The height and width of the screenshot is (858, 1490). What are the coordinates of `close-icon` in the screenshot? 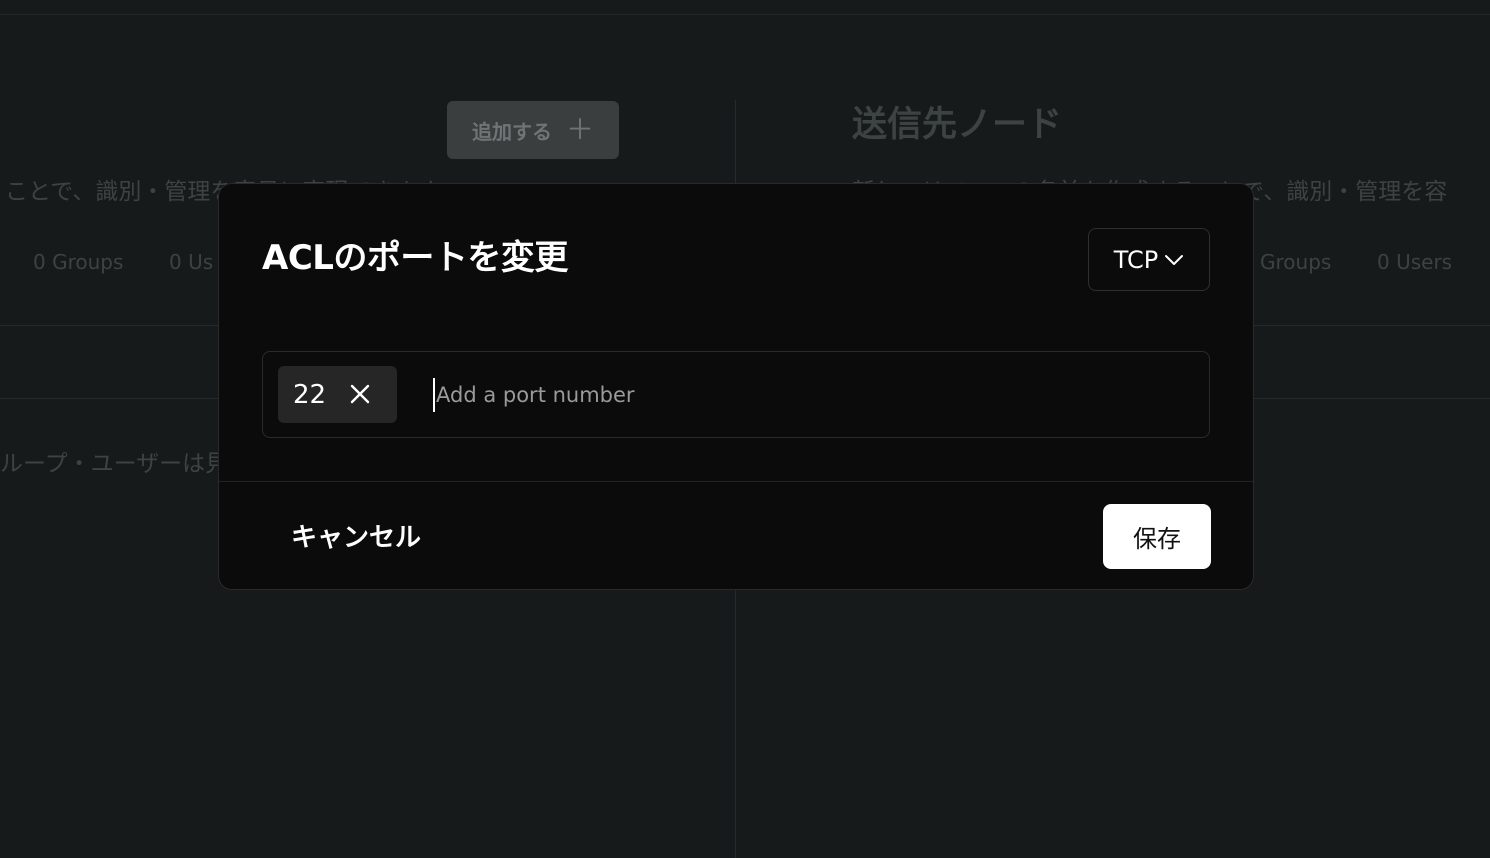 It's located at (360, 394).